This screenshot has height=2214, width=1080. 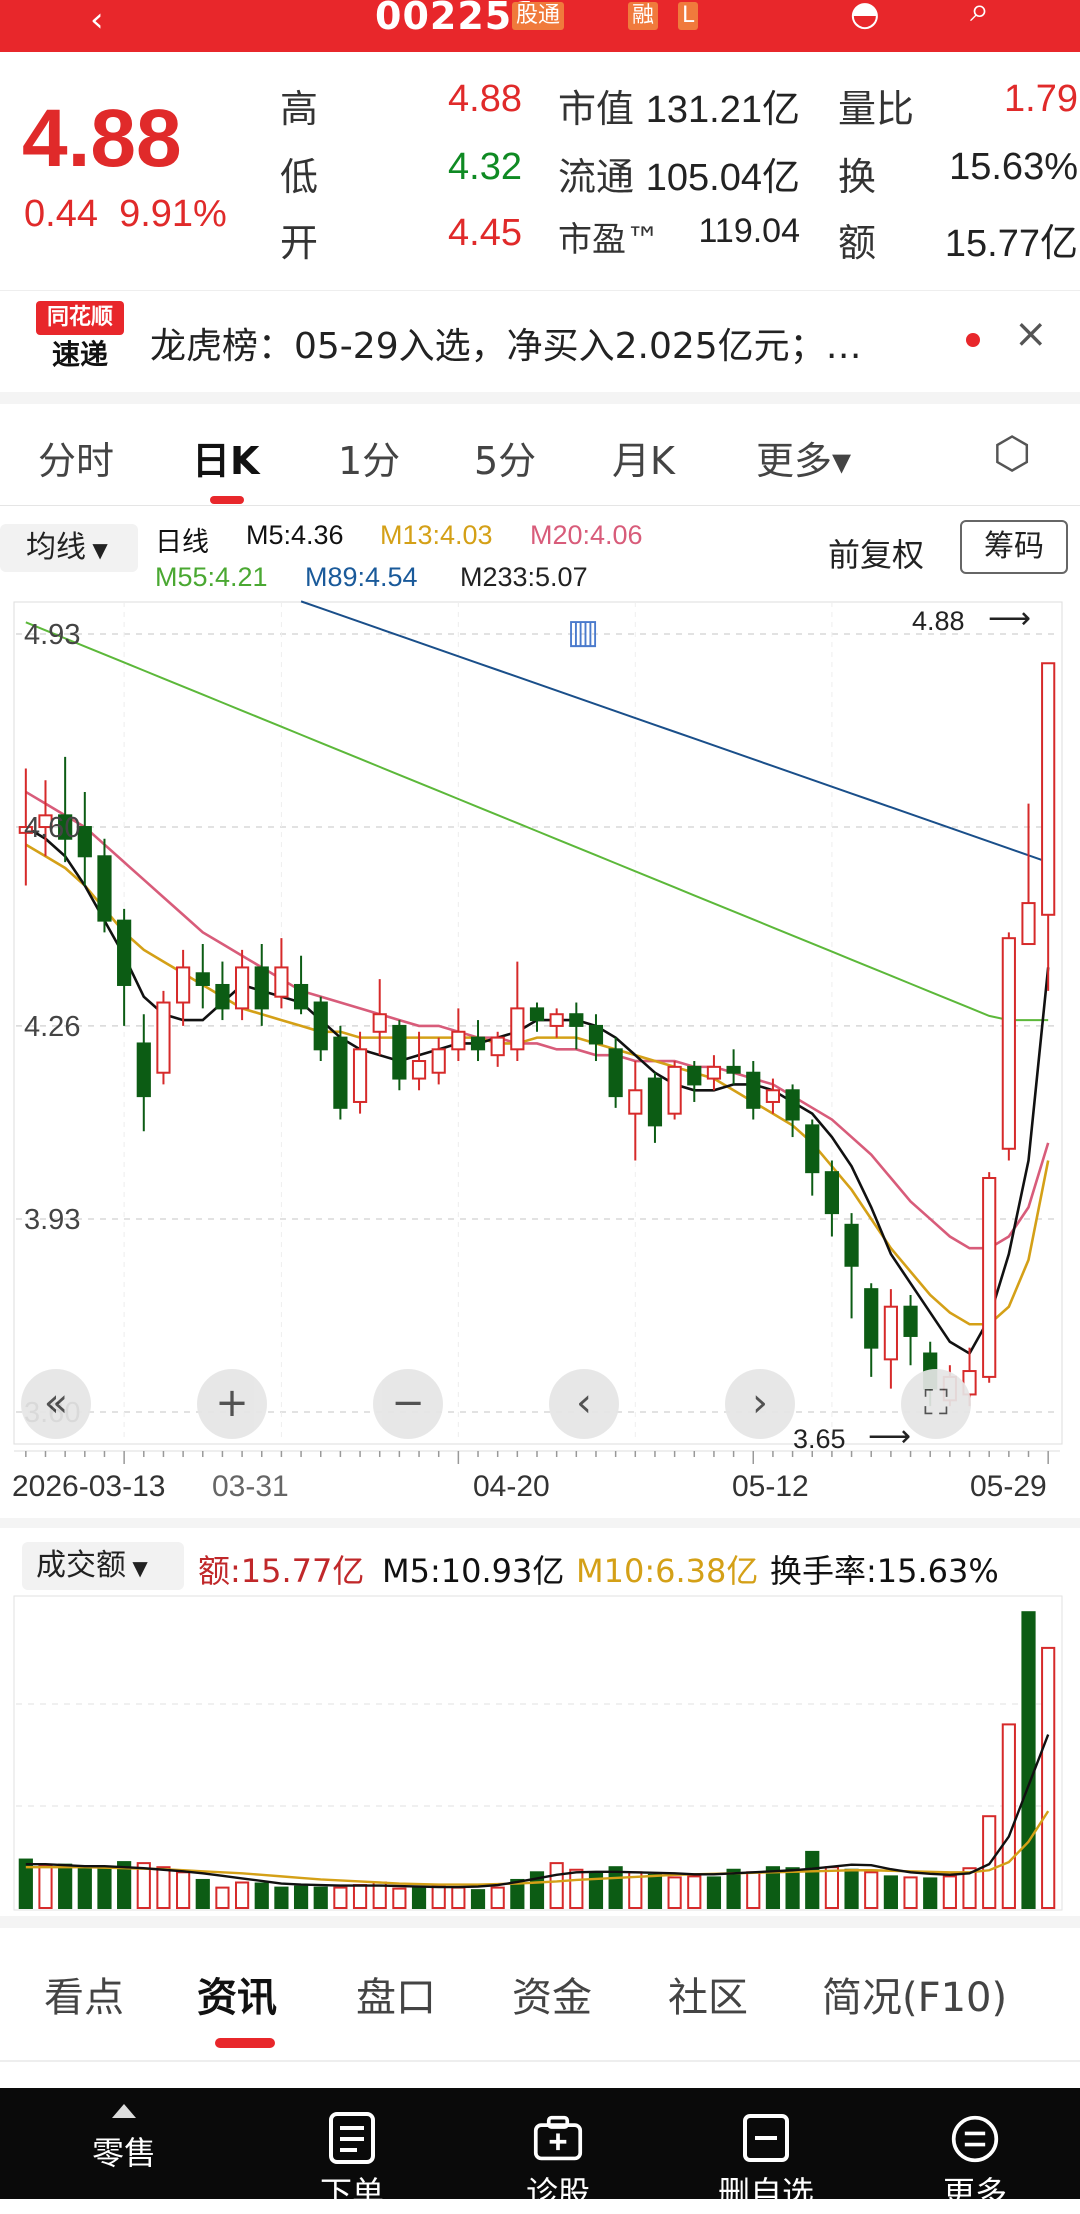 I want to click on volume-turnover: 换手率:15.63%, so click(x=884, y=1569).